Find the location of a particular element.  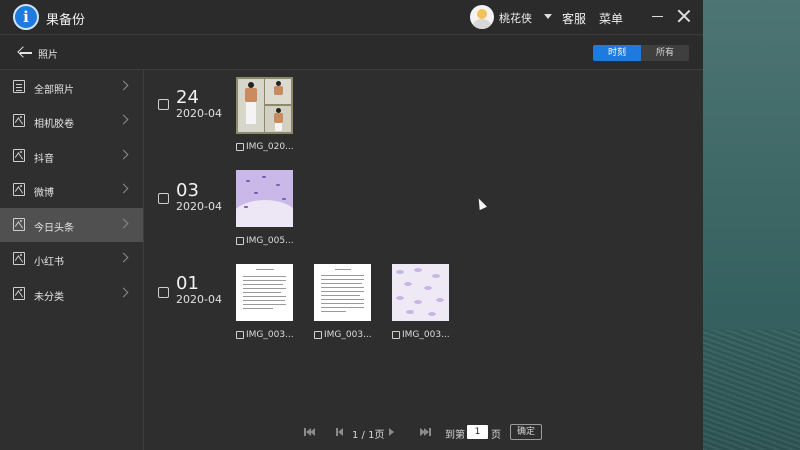

group-day: 01 is located at coordinates (187, 283).